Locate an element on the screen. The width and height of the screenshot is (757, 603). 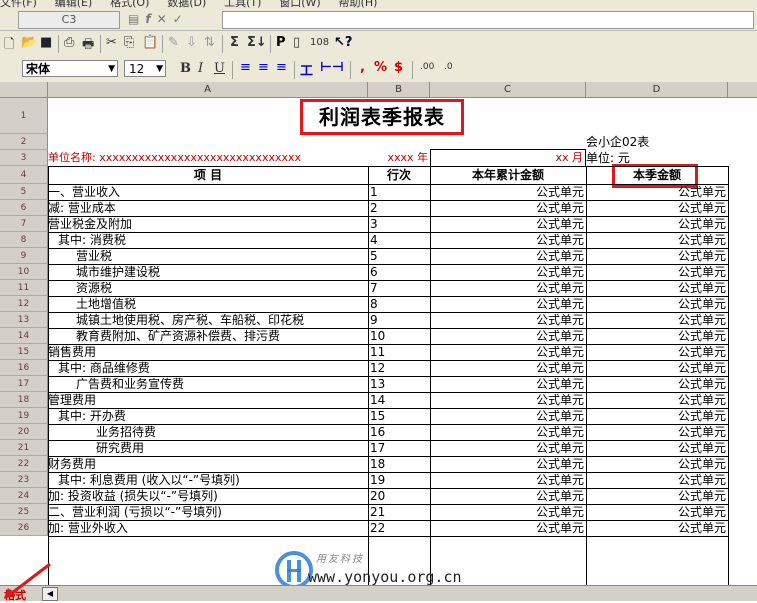
line-number-cell: 15 is located at coordinates (399, 416).